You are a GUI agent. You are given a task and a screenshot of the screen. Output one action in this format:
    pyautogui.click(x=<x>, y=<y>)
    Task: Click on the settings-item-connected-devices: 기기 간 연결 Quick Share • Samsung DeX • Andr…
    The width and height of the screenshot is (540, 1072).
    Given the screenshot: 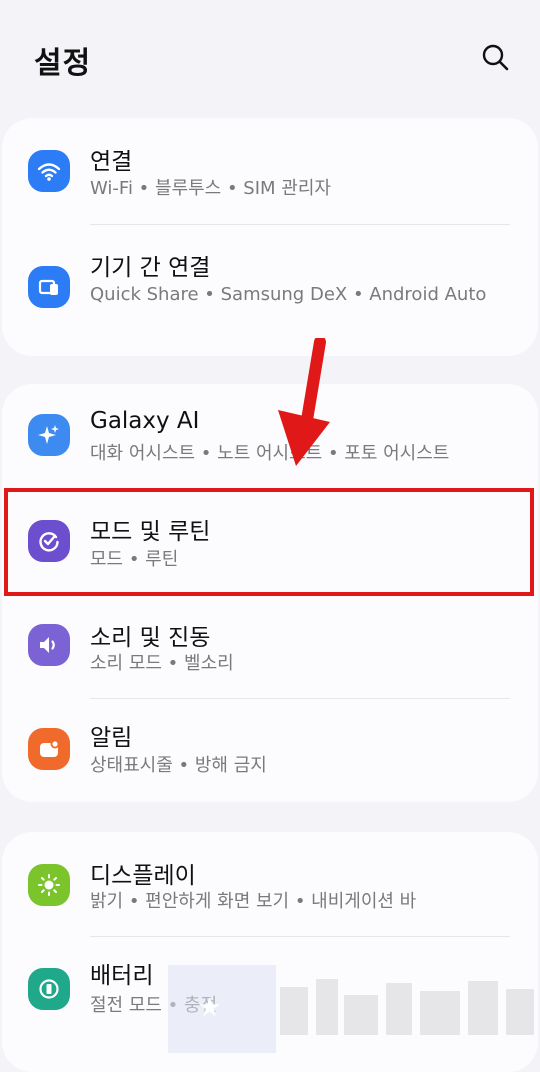 What is the action you would take?
    pyautogui.click(x=270, y=290)
    